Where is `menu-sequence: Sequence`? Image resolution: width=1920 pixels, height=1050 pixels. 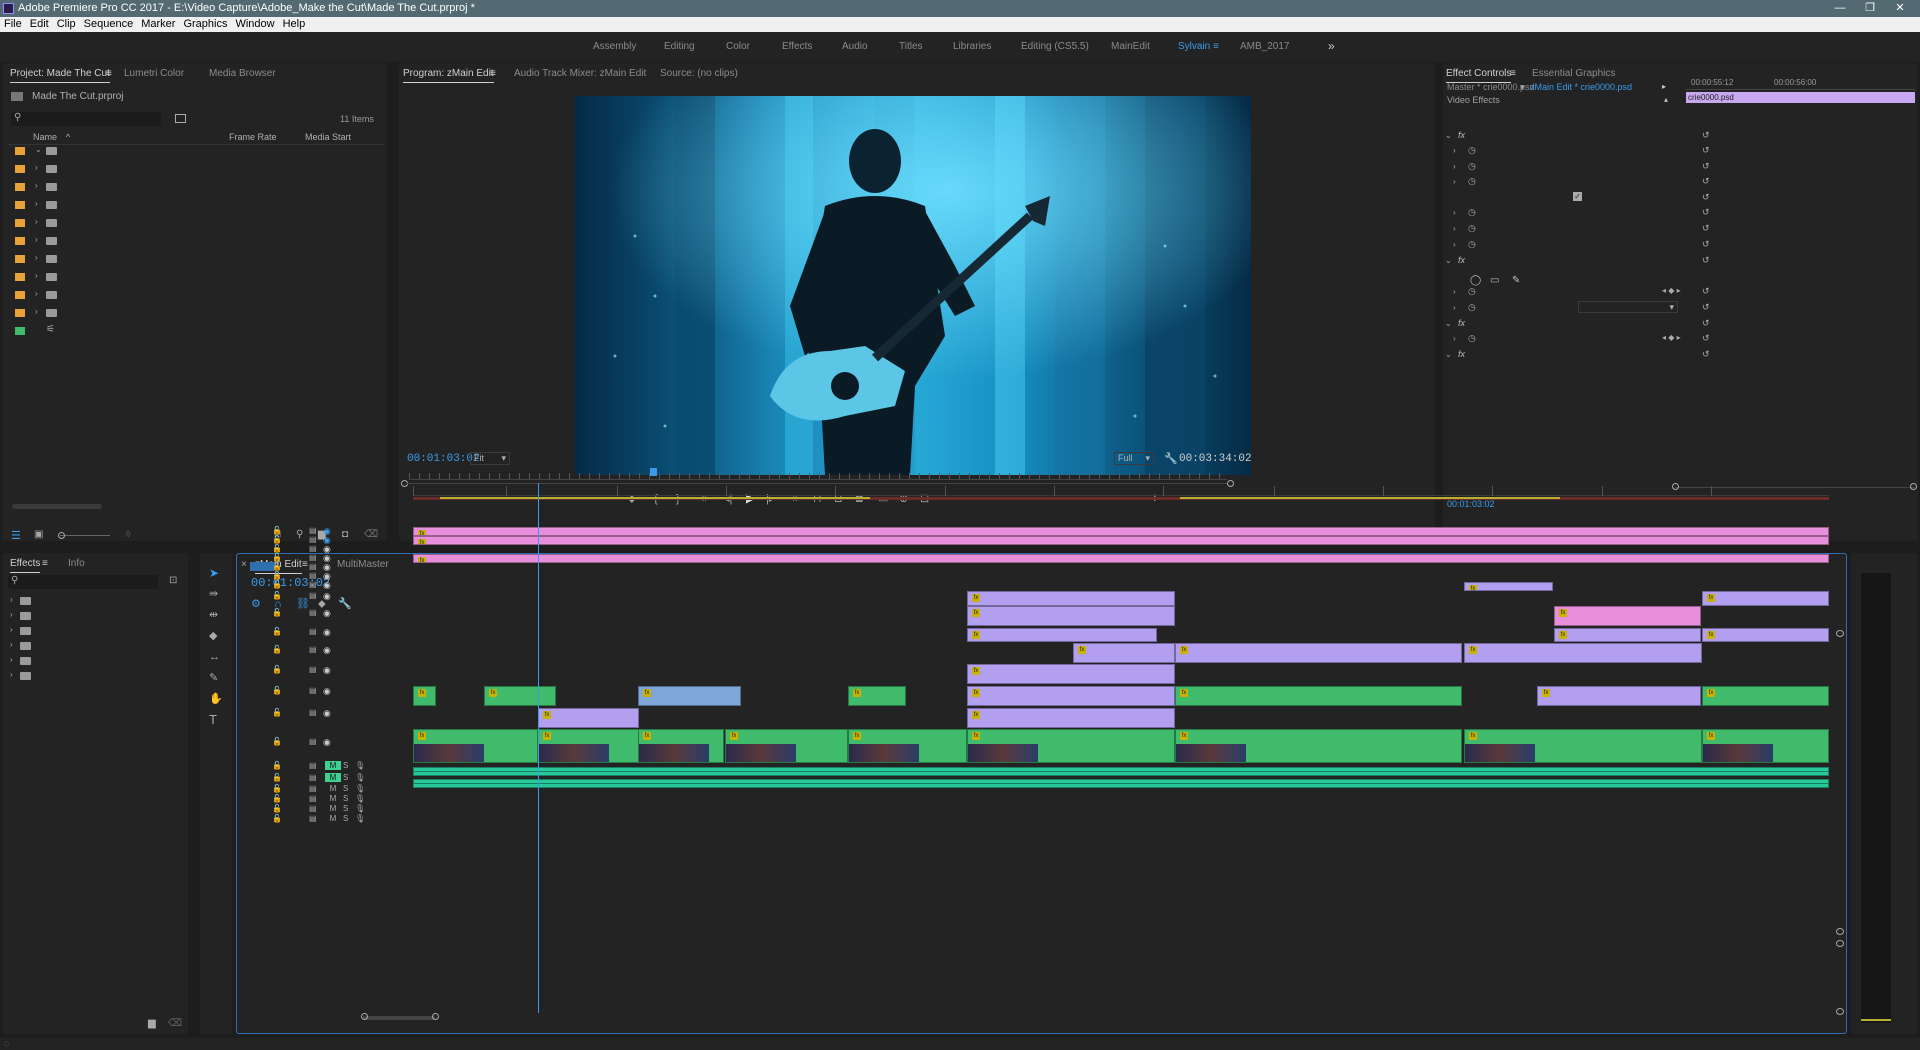 menu-sequence: Sequence is located at coordinates (109, 24).